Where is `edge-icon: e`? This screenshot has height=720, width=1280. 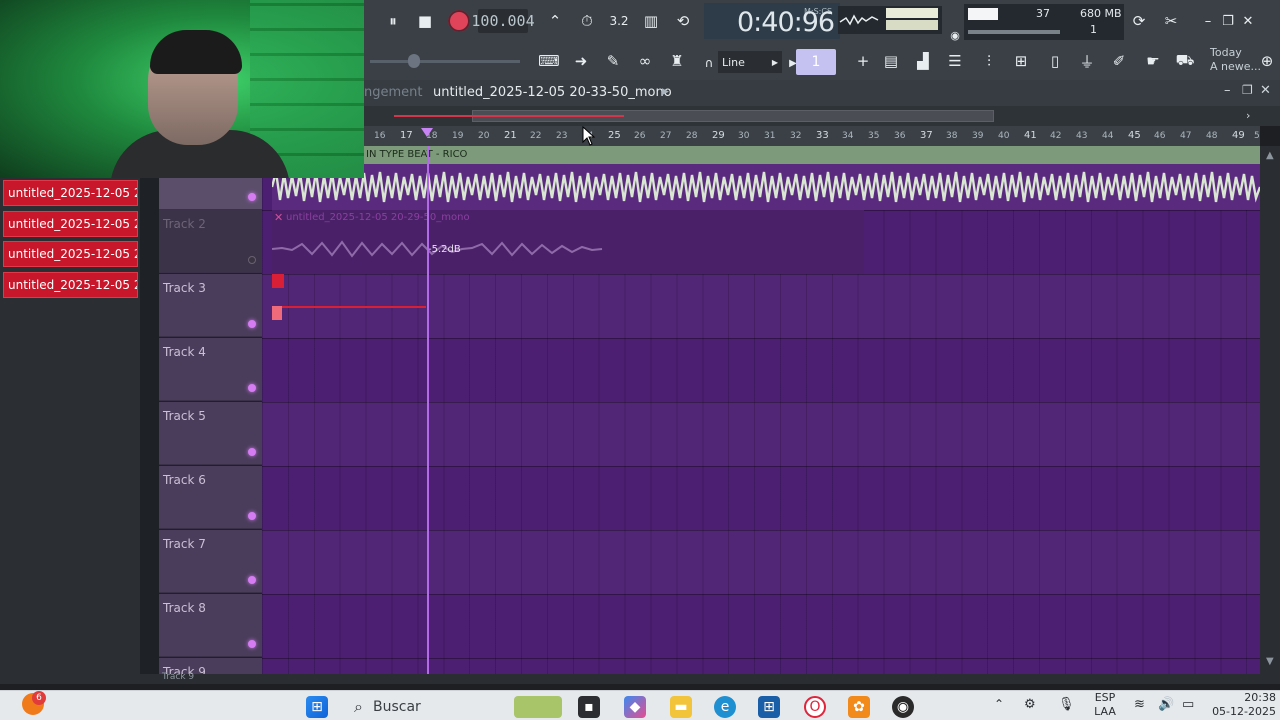
edge-icon: e is located at coordinates (725, 707).